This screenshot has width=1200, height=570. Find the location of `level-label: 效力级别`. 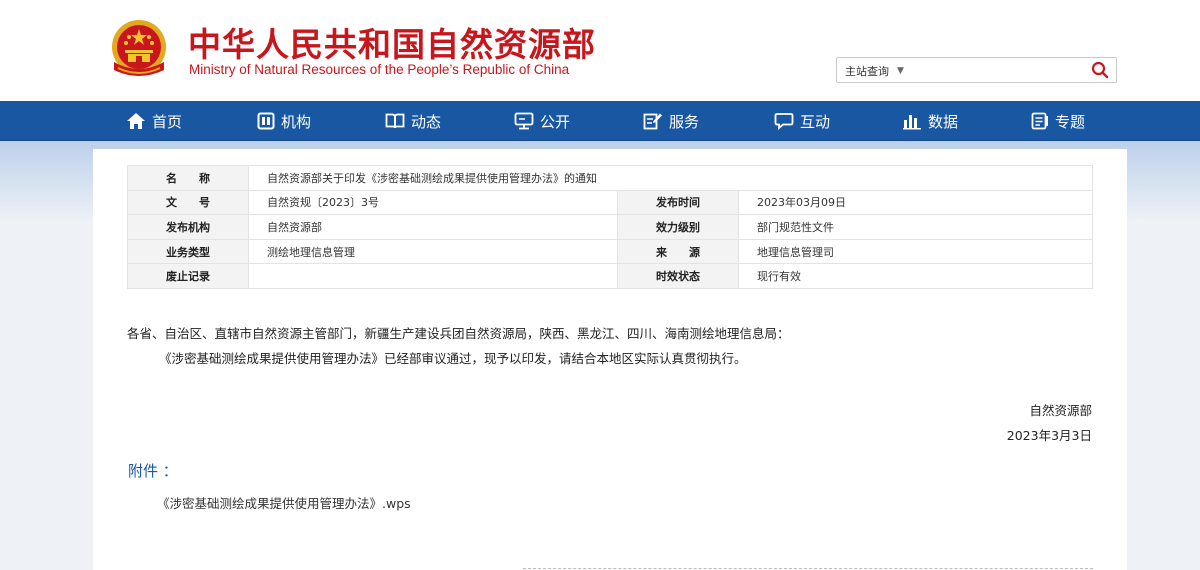

level-label: 效力级别 is located at coordinates (678, 227).